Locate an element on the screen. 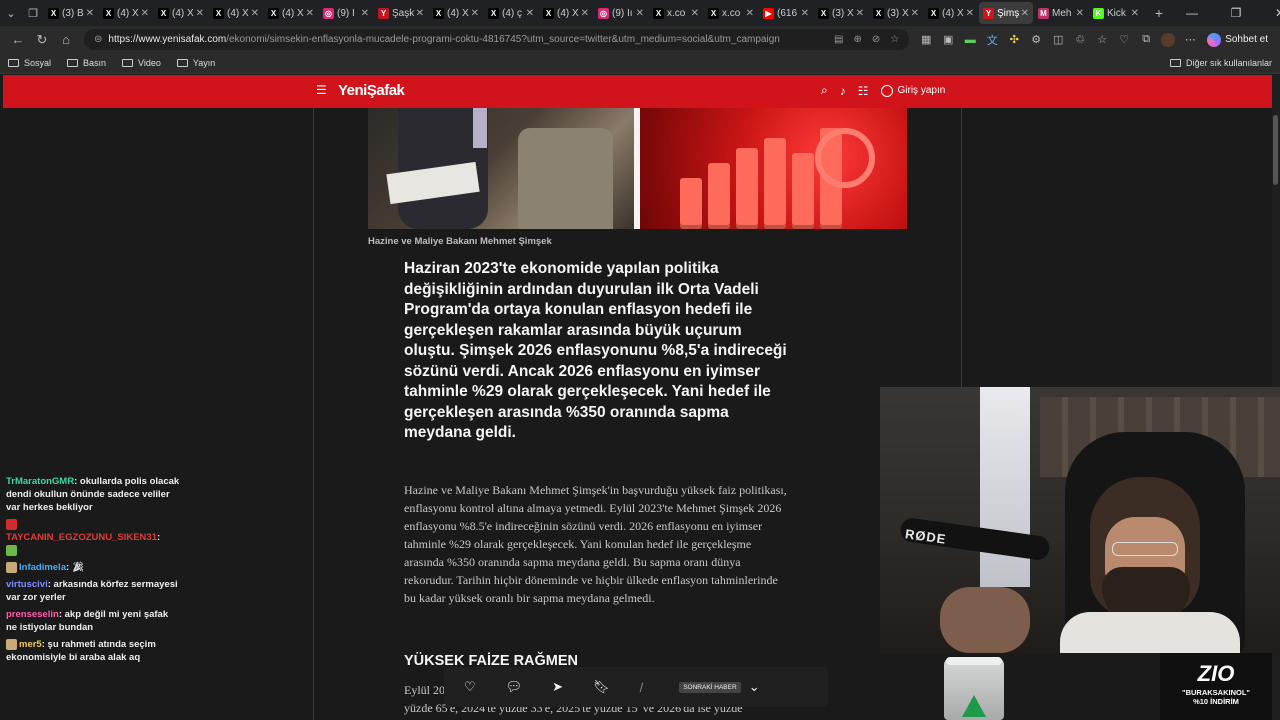 This screenshot has width=1280, height=720. tracking-icon: ⊘ is located at coordinates (876, 39).